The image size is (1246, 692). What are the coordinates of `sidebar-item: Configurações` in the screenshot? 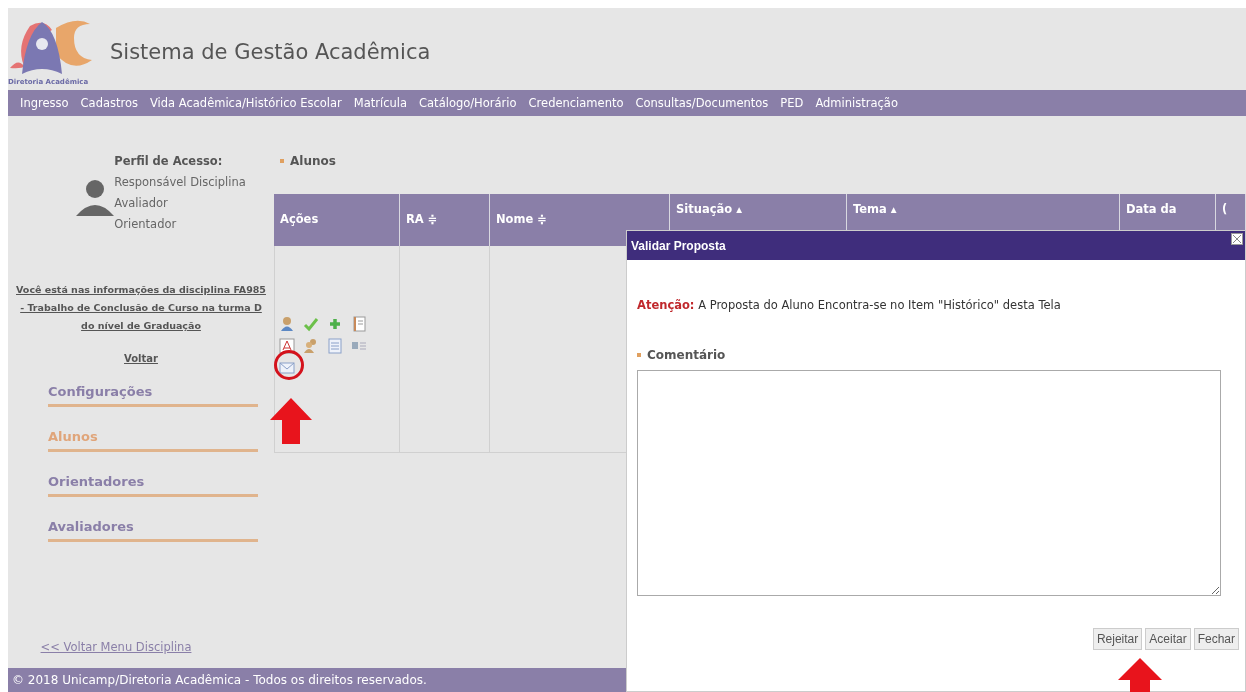 It's located at (153, 395).